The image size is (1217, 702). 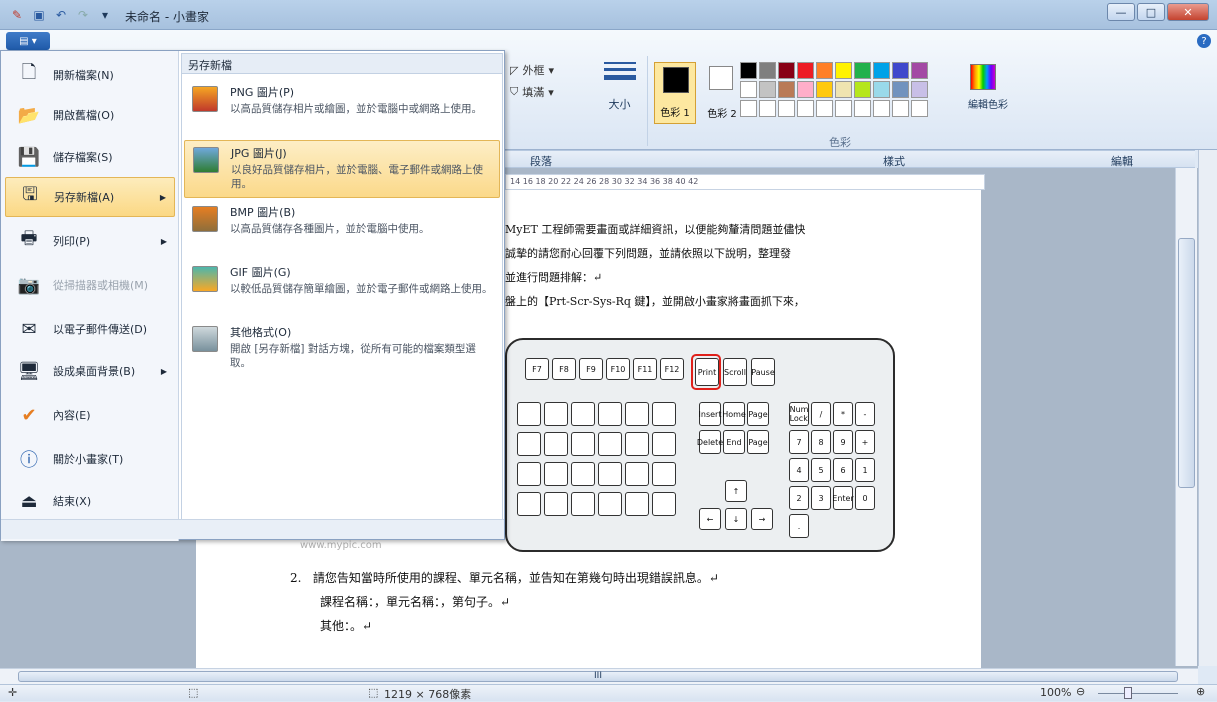 What do you see at coordinates (342, 169) in the screenshot?
I see `submenu-item-1: JPG 圖片(J) 以良好品質儲存相片，並於電腦、電子郵件或網路上使用。` at bounding box center [342, 169].